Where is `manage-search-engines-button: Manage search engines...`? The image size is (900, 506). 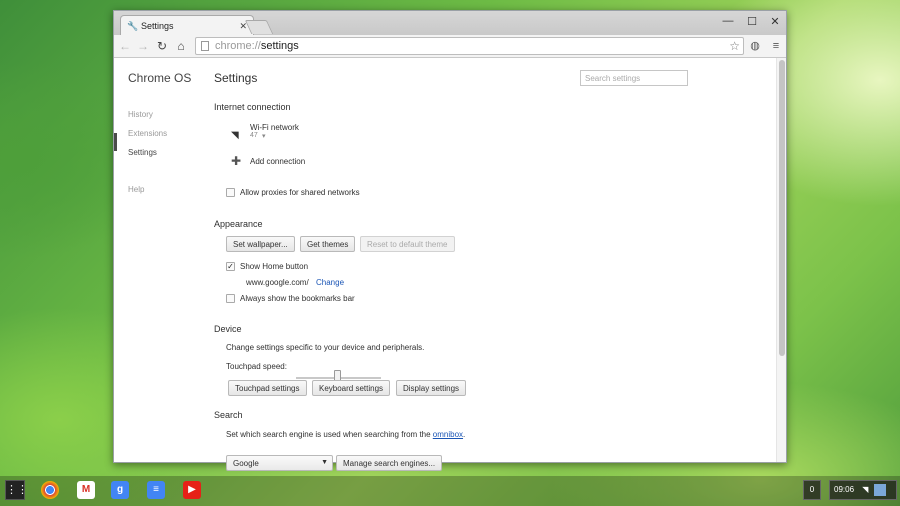
manage-search-engines-button: Manage search engines... is located at coordinates (389, 463).